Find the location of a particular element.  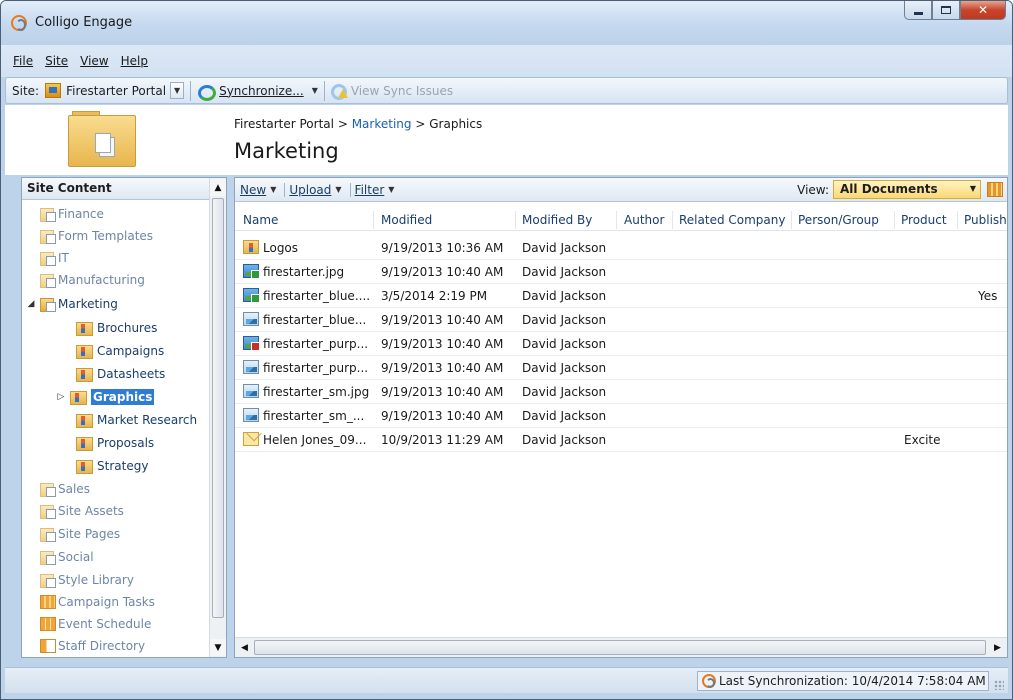

scroll-up-arrow-icon: ▲ is located at coordinates (218, 187).